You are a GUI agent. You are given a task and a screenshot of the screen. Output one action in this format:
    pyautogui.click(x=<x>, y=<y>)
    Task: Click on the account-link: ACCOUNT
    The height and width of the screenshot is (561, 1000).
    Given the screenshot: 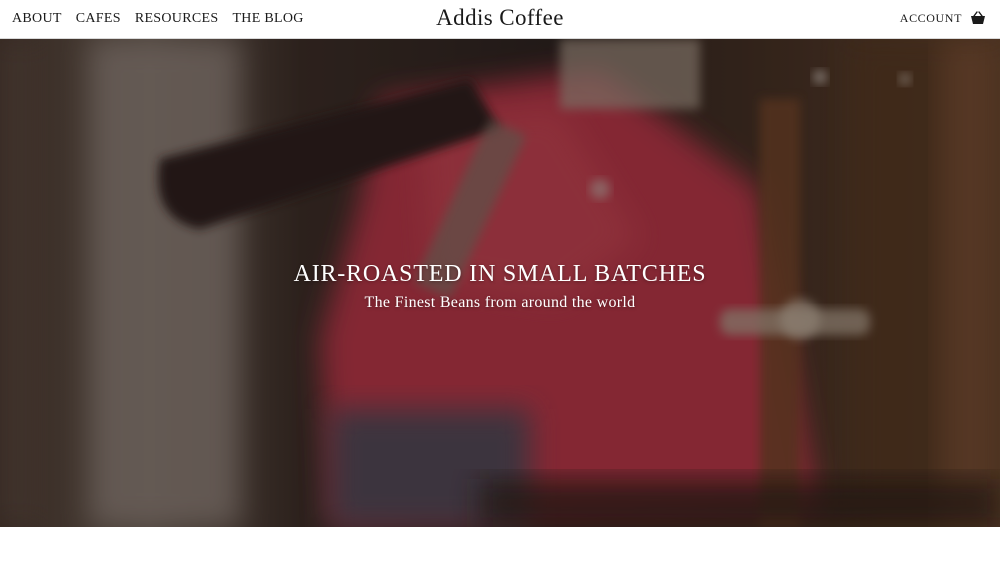 What is the action you would take?
    pyautogui.click(x=931, y=18)
    